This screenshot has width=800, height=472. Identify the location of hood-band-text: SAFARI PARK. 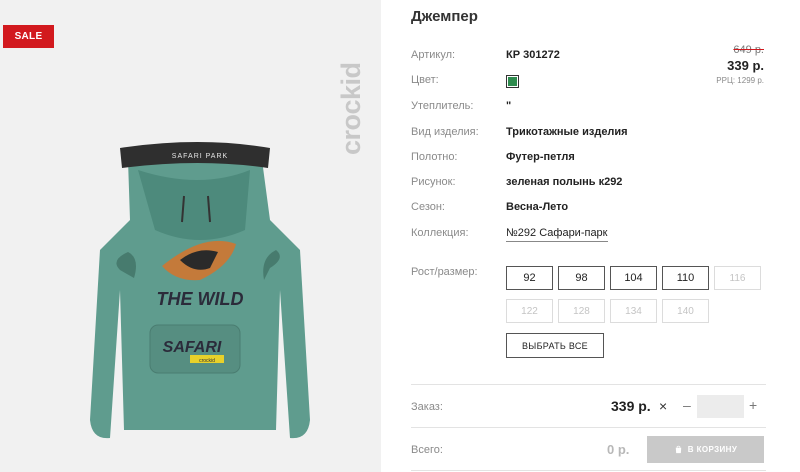
(200, 156).